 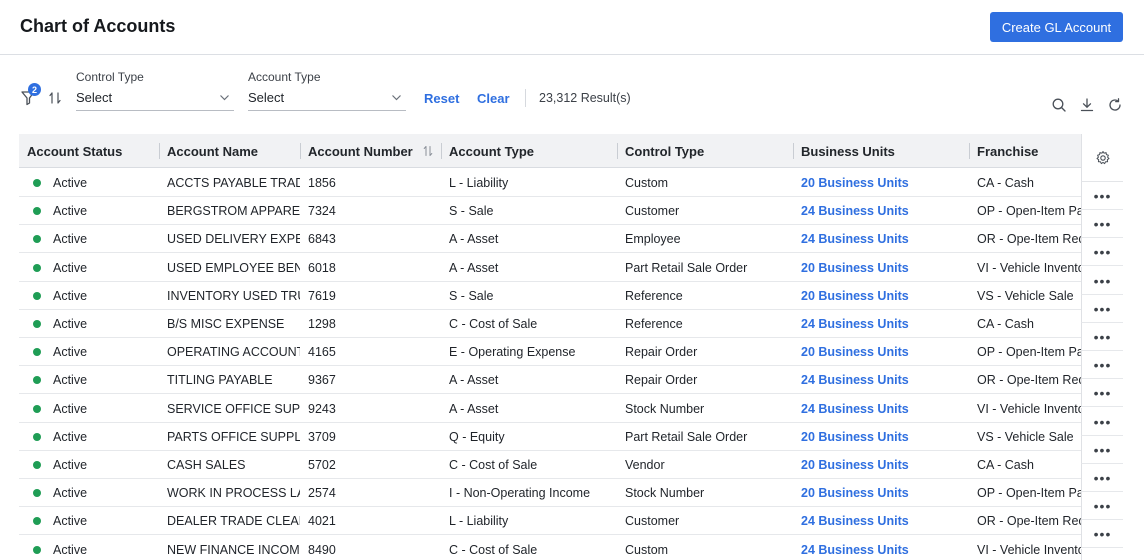 What do you see at coordinates (1056, 27) in the screenshot?
I see `create-gl-account-button: Create GL Account` at bounding box center [1056, 27].